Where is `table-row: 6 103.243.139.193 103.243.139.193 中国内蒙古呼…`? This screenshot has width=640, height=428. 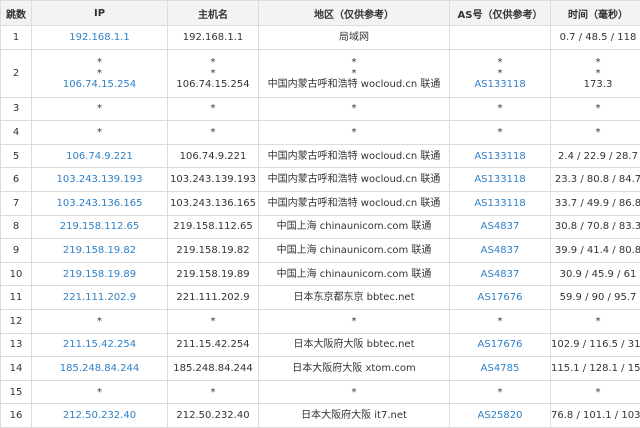
table-row: 6 103.243.139.193 103.243.139.193 中国内蒙古呼… is located at coordinates (320, 180).